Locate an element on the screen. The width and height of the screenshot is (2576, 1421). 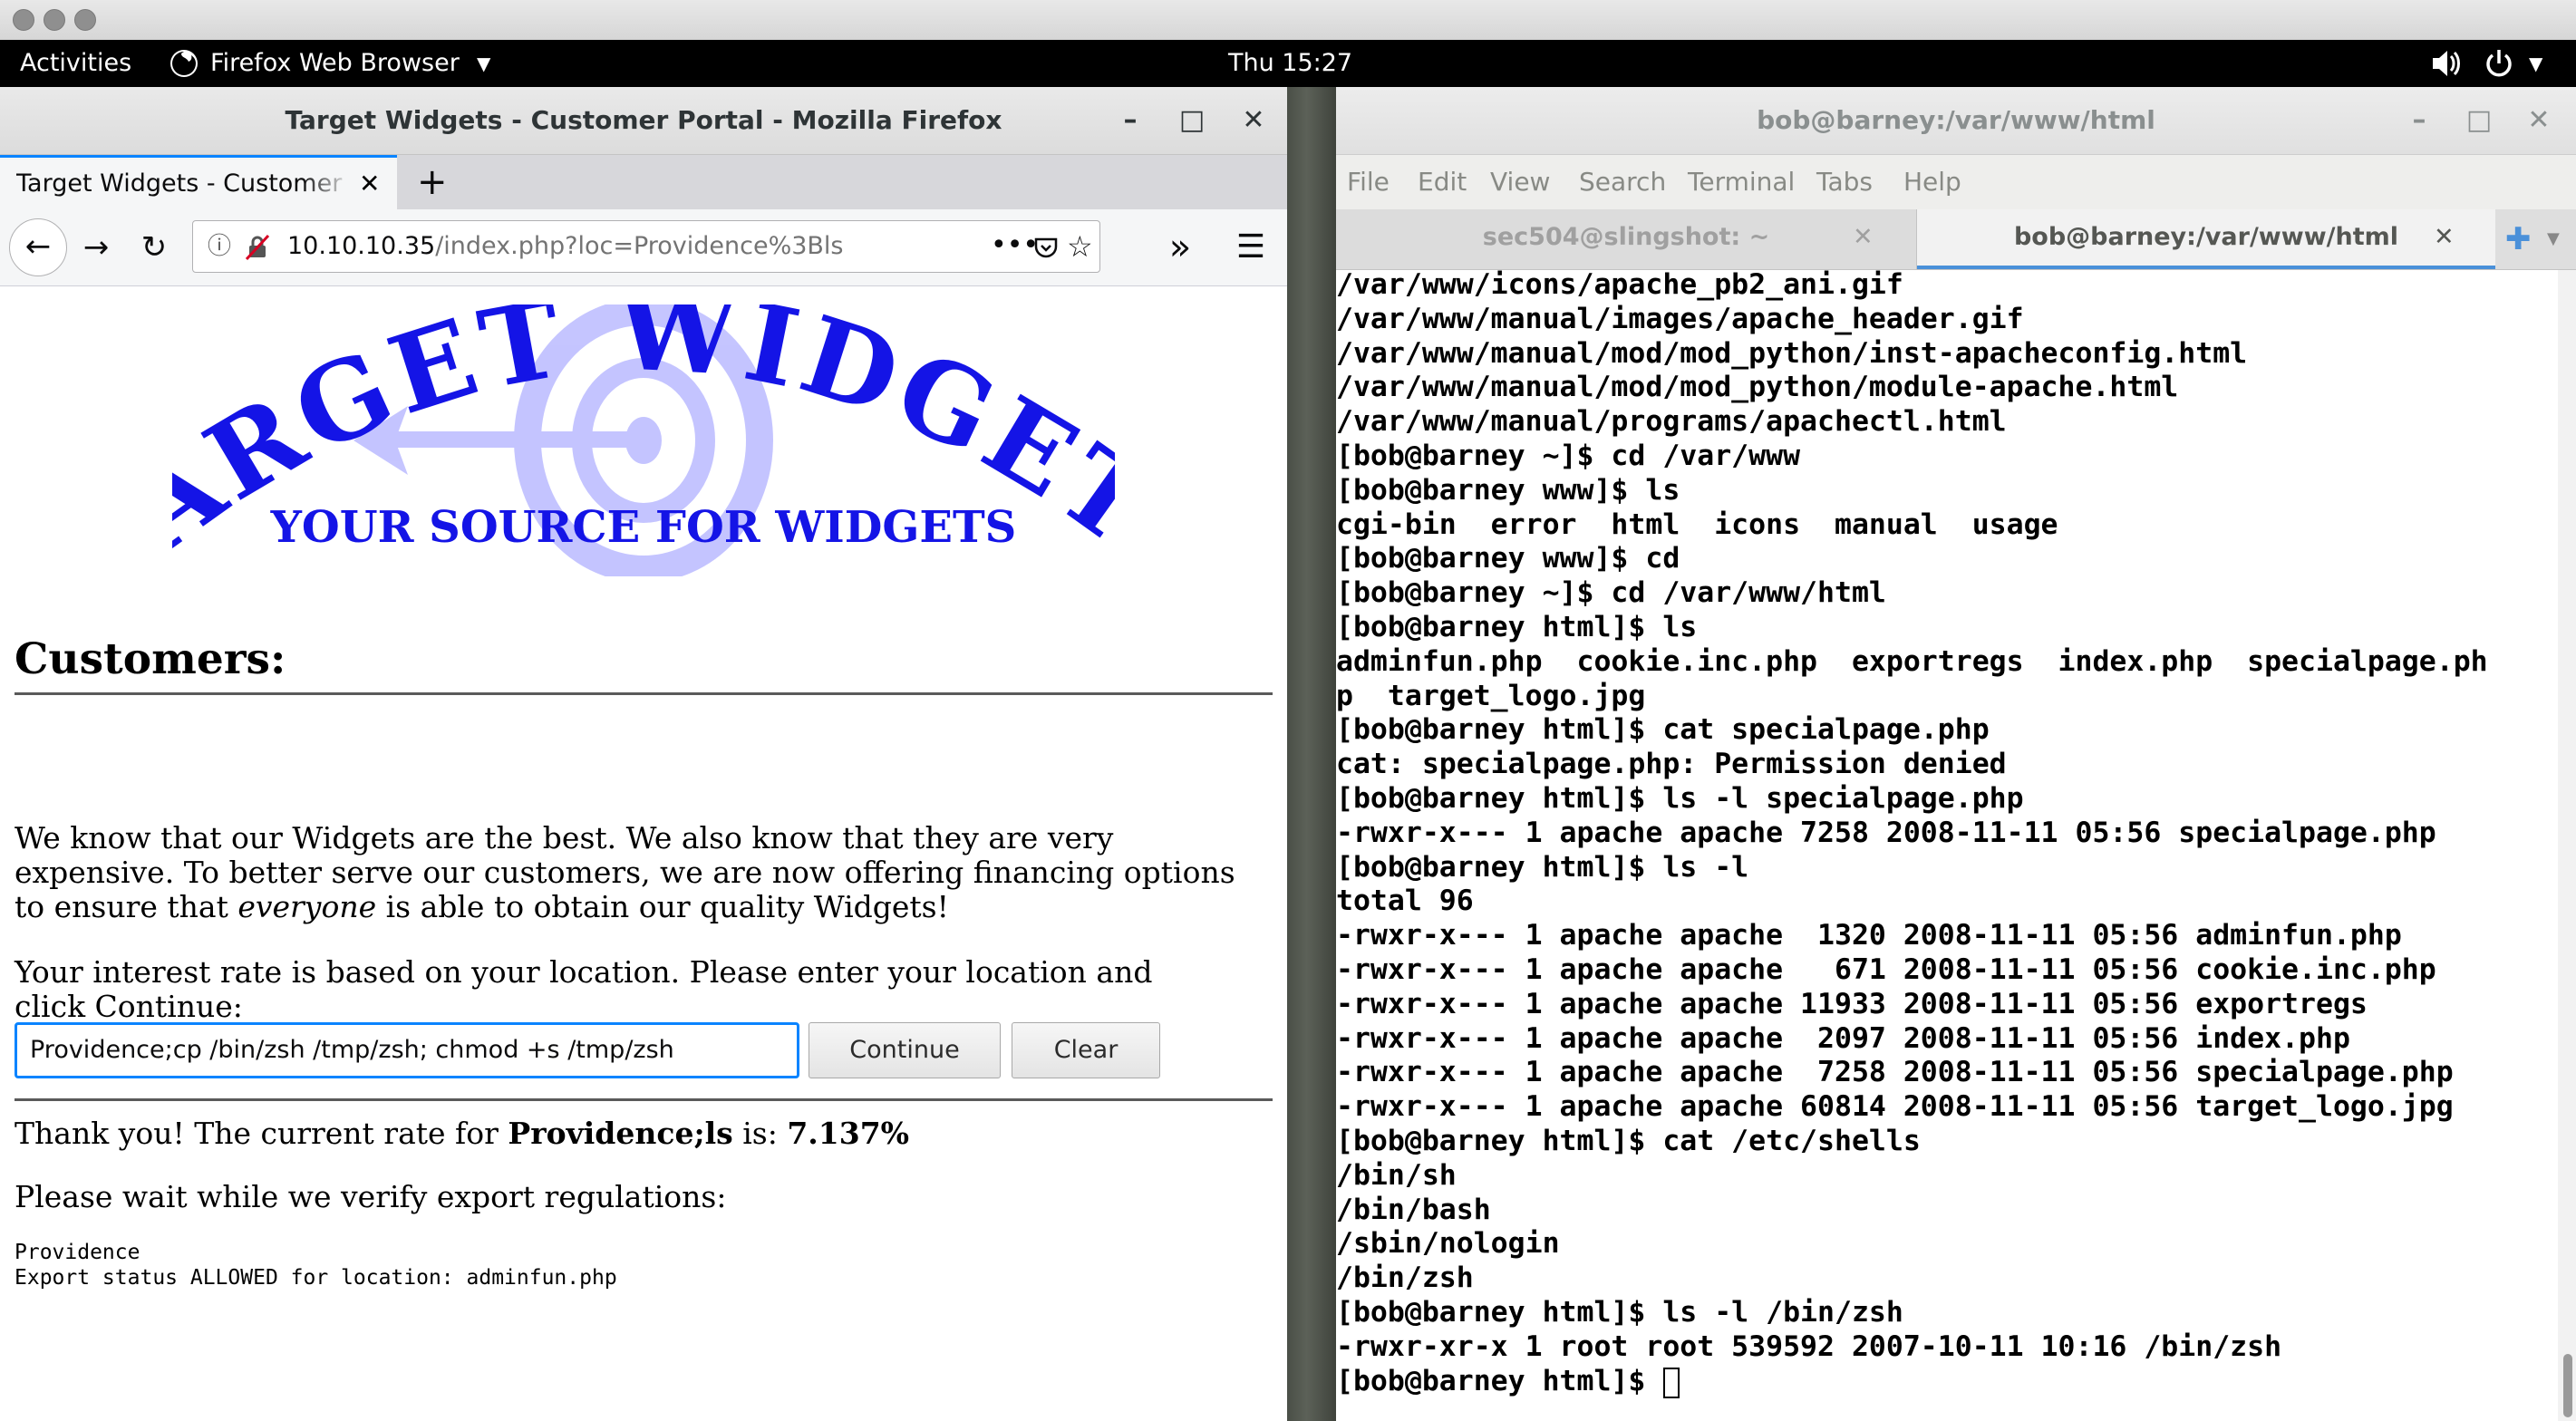
bookmark-star-icon: ☆ is located at coordinates (1080, 246).